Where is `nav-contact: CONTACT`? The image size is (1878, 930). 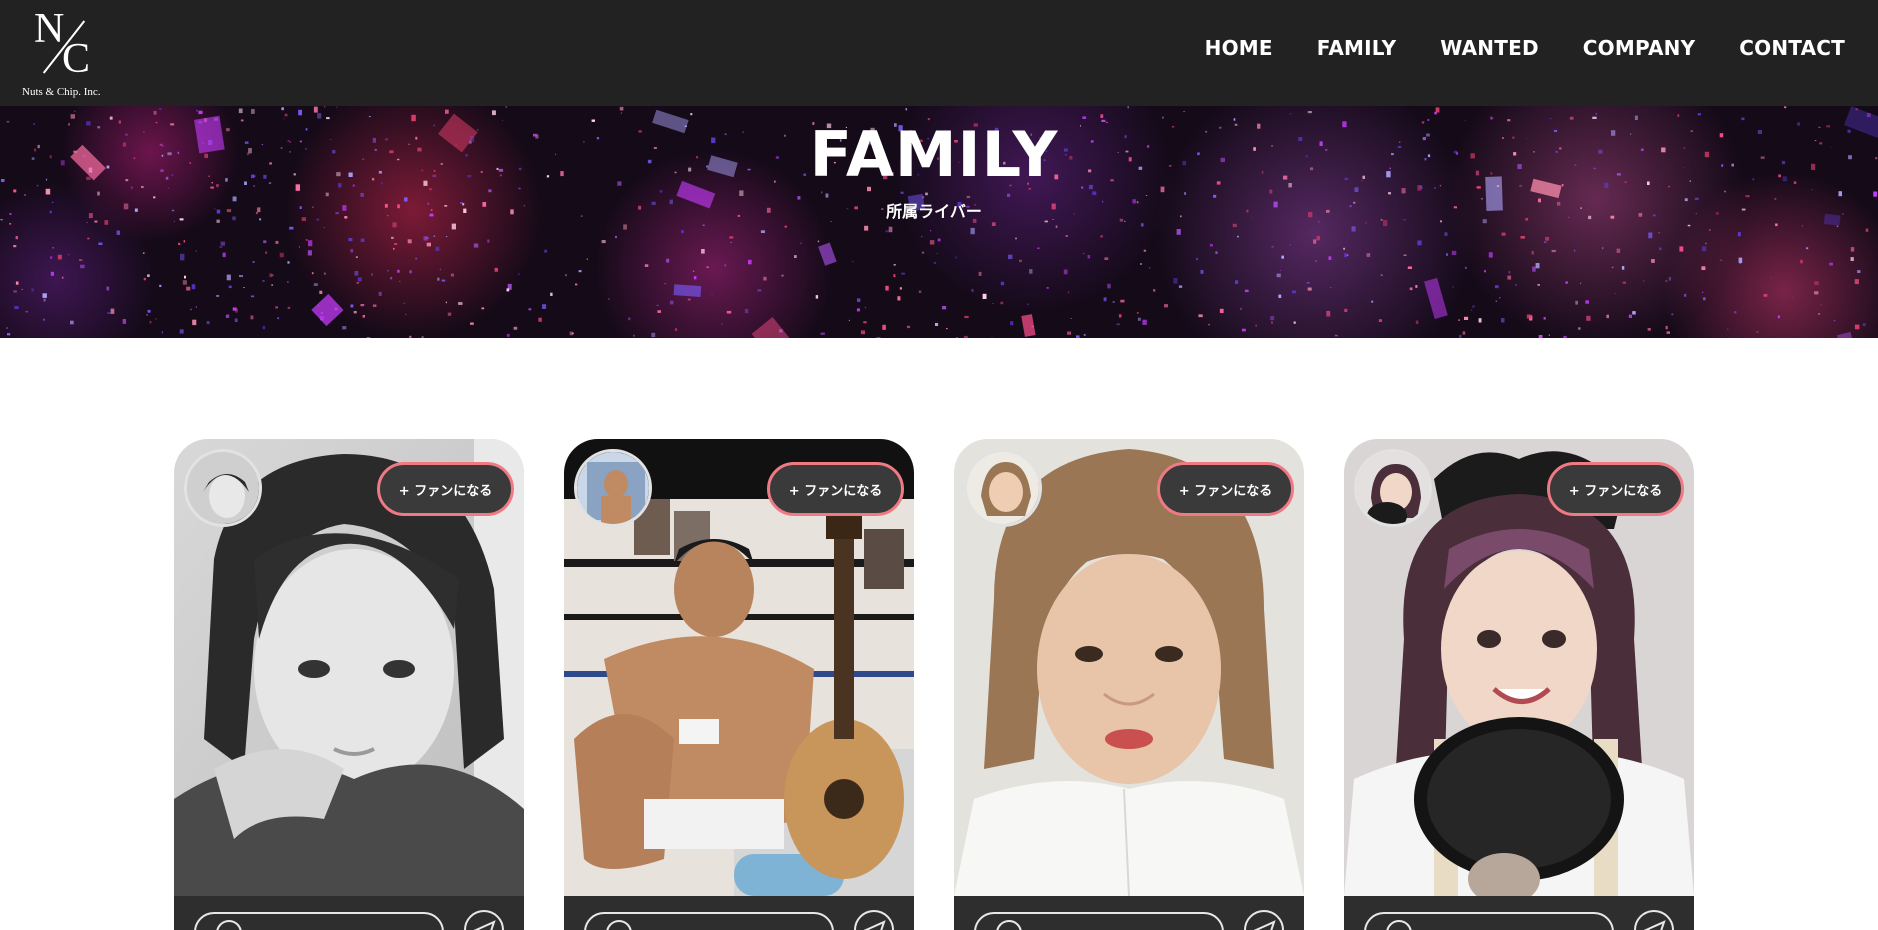 nav-contact: CONTACT is located at coordinates (1792, 48).